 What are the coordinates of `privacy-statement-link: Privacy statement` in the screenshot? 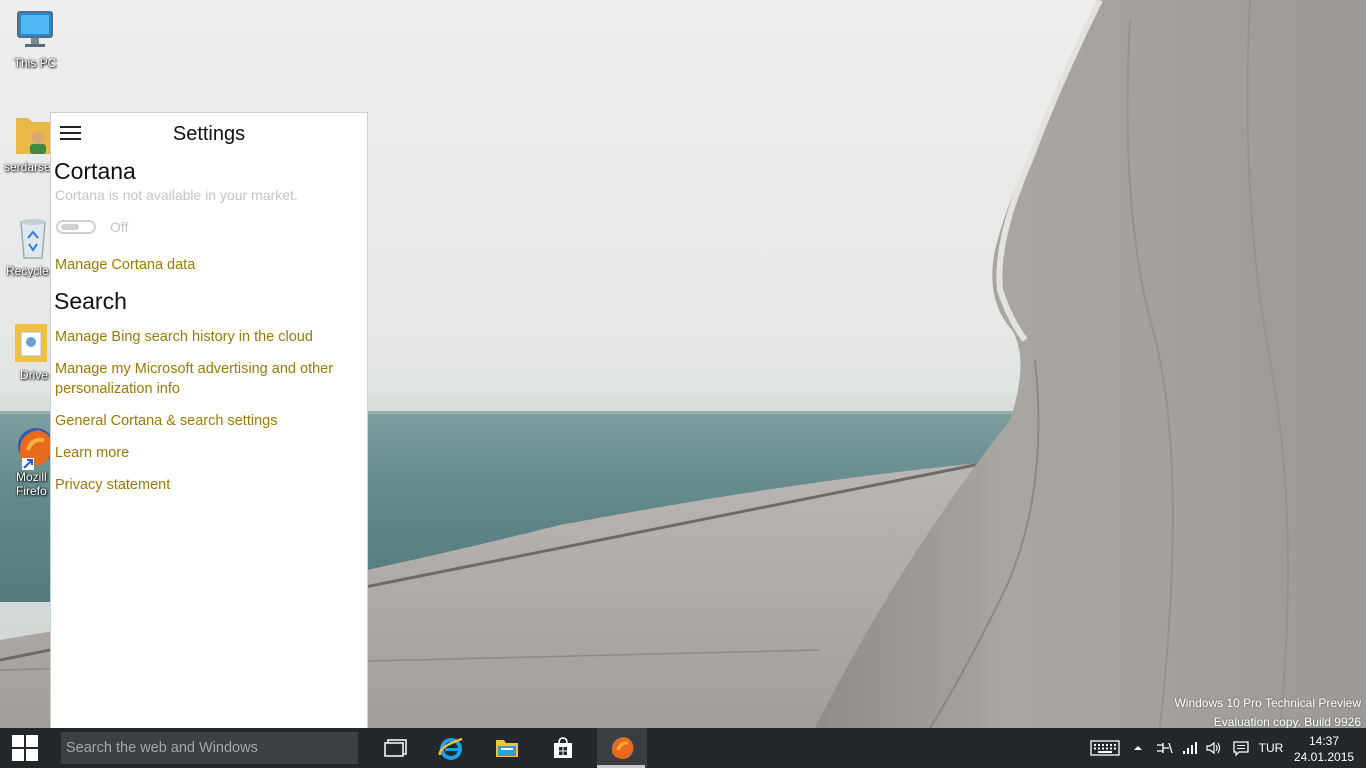 It's located at (211, 485).